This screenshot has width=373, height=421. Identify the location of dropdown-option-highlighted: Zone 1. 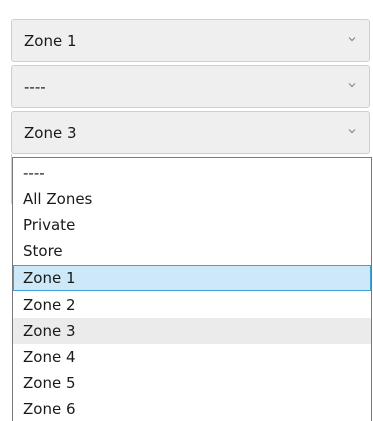
(192, 278).